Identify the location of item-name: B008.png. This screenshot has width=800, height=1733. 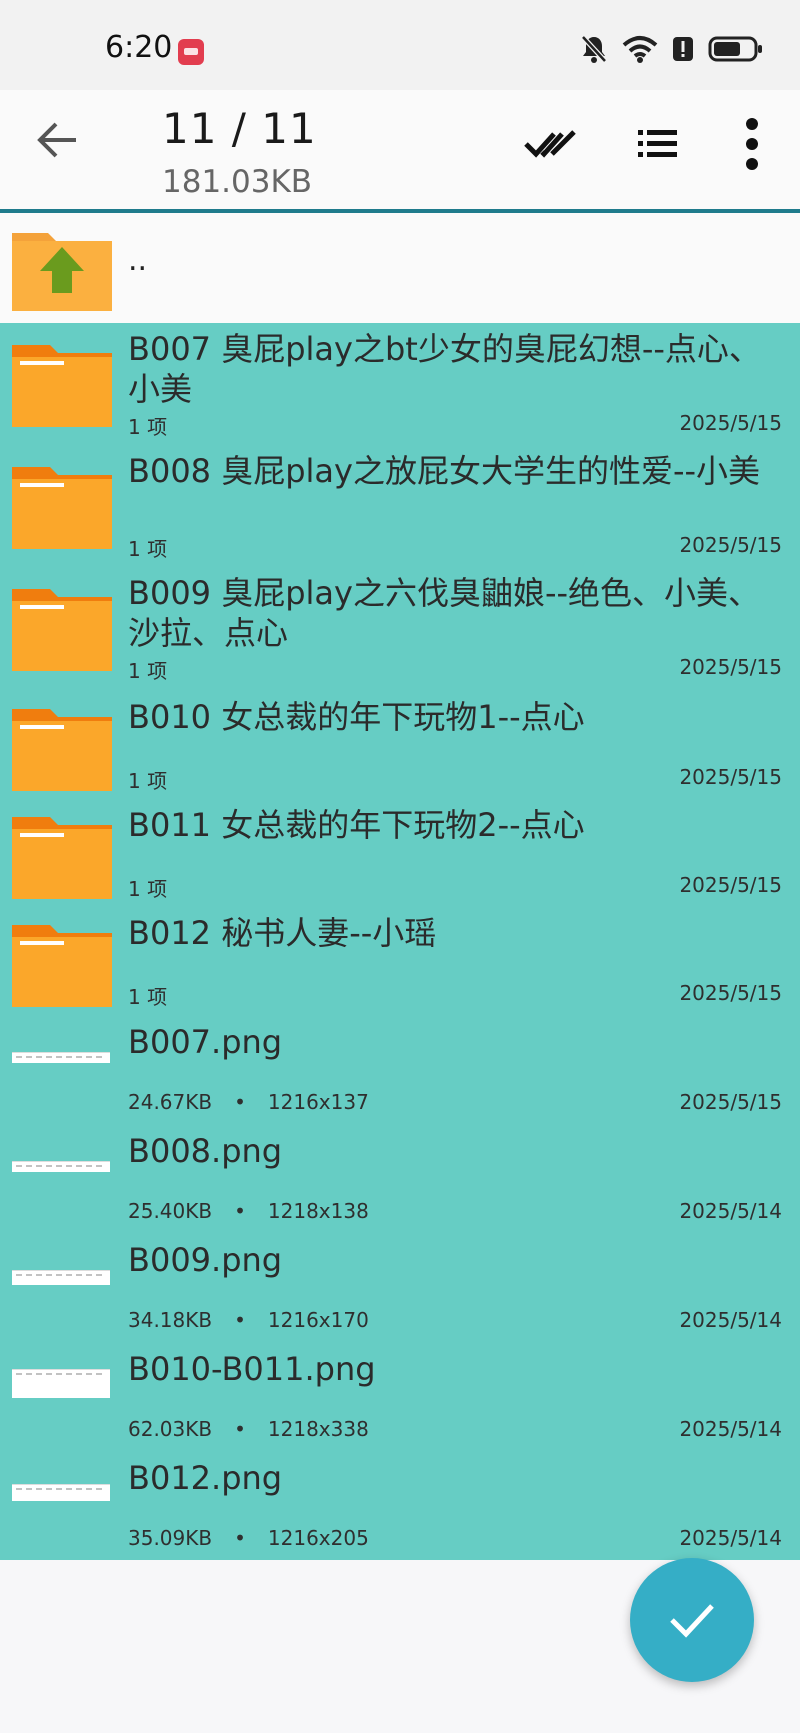
(205, 1151).